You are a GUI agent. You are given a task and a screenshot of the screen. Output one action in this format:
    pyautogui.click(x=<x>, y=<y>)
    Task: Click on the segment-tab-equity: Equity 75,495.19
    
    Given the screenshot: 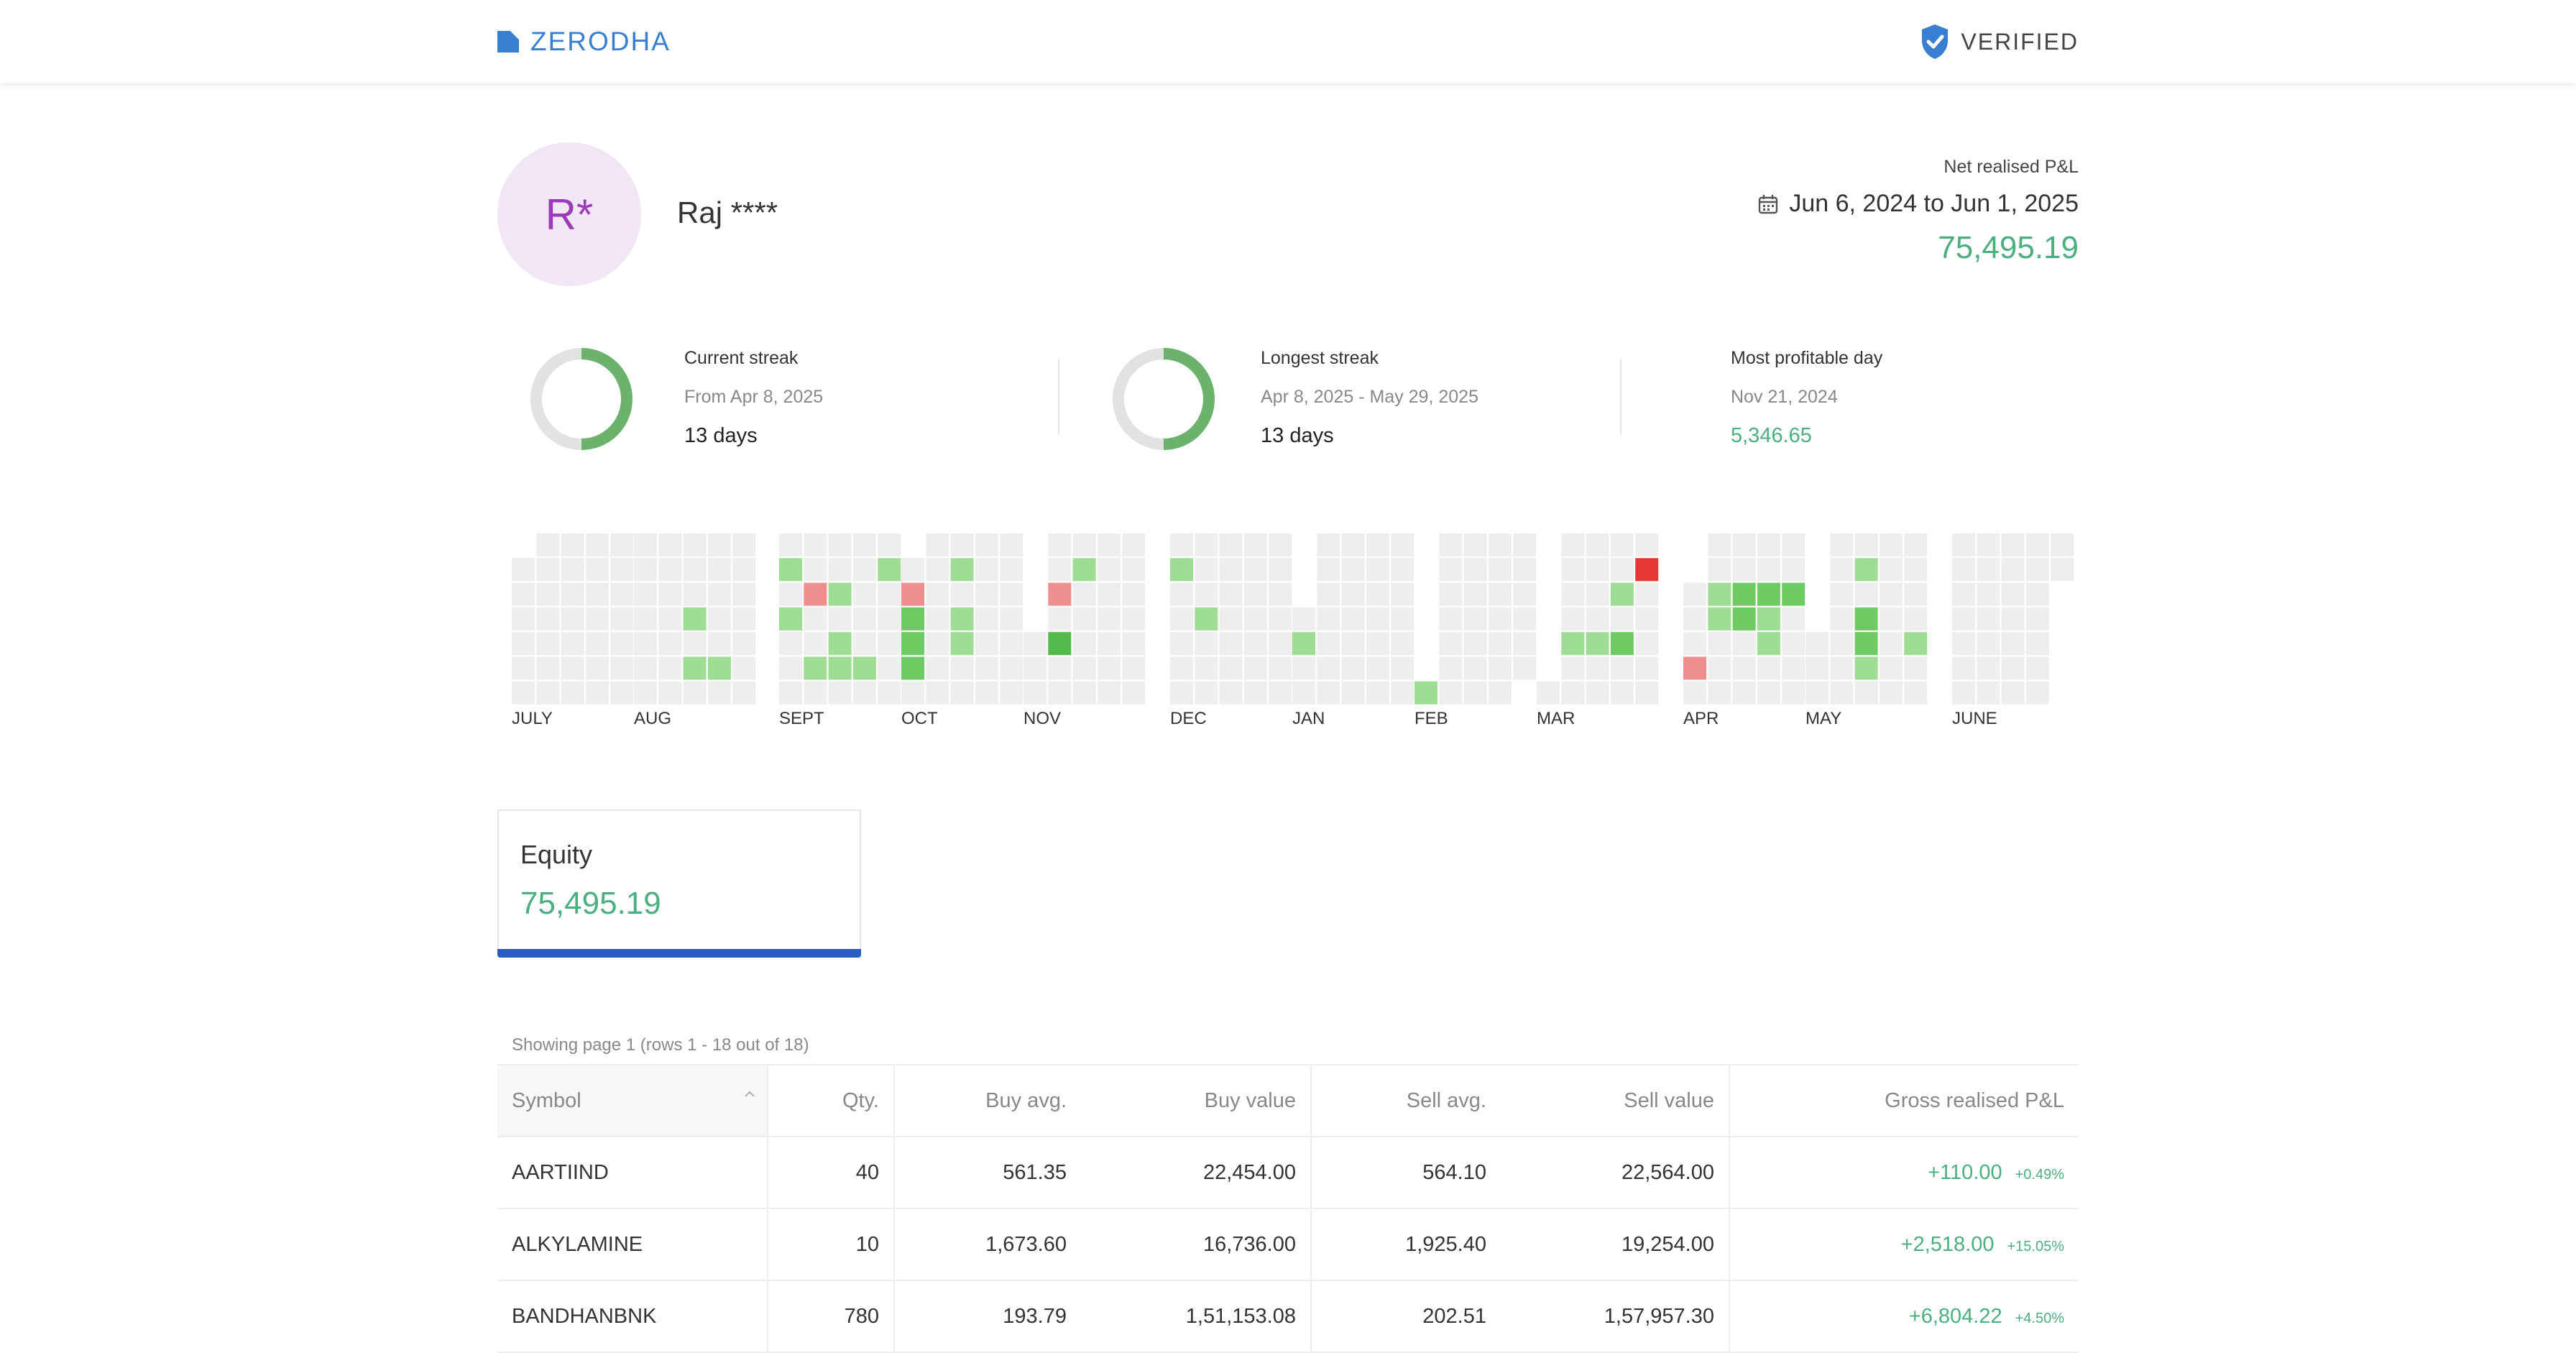 What is the action you would take?
    pyautogui.click(x=679, y=882)
    